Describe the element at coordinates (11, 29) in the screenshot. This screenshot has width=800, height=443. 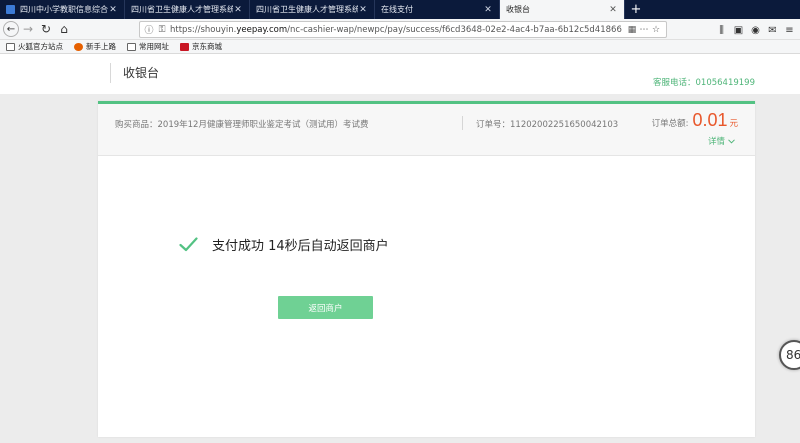
I see `back-arrow-icon: ←` at that location.